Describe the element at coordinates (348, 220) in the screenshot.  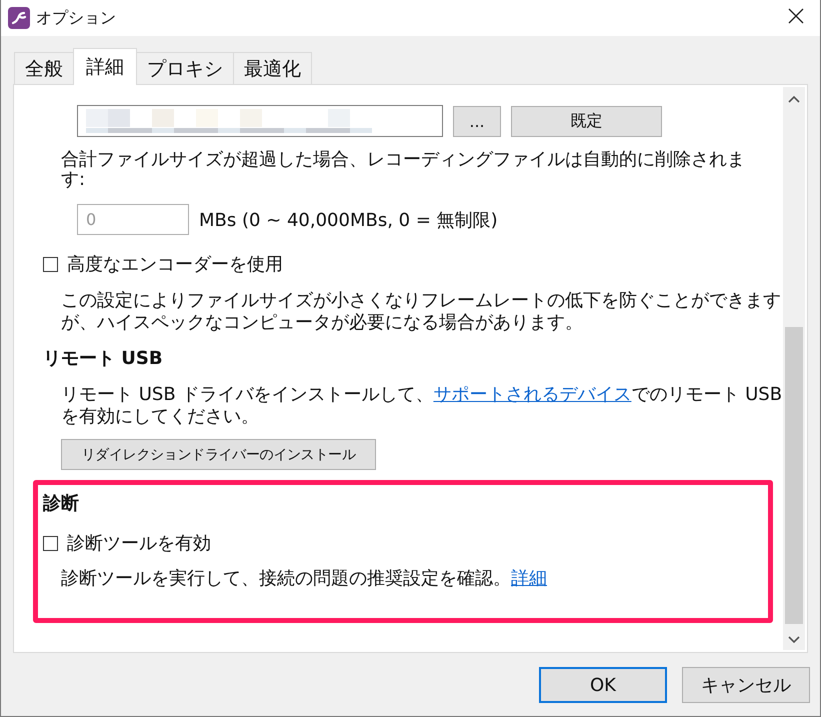
I see `size-unit-label: MBs (0 ~ 40,000MBs, 0 = 無制限)` at that location.